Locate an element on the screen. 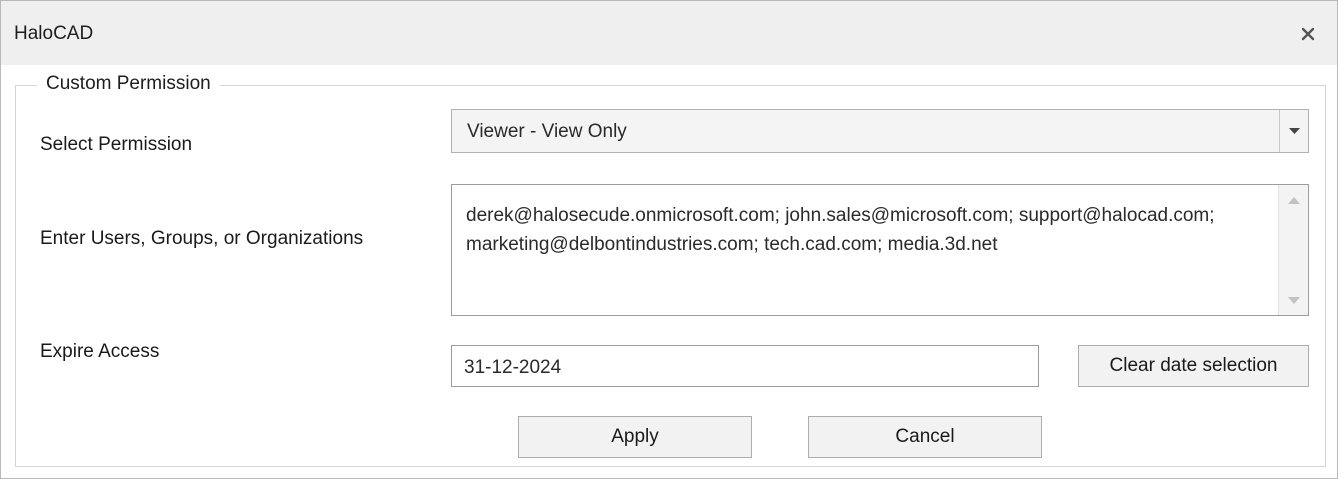  window-title: HaloCAD is located at coordinates (54, 33).